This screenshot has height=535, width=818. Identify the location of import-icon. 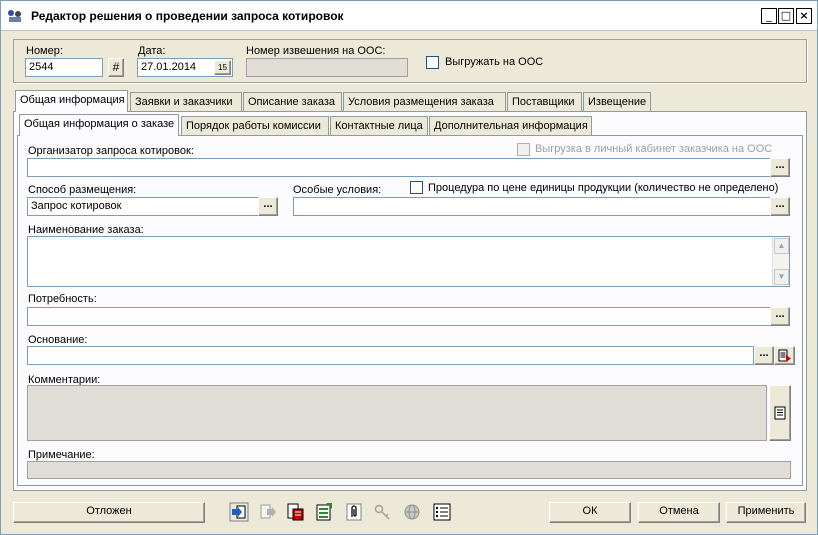
(267, 512).